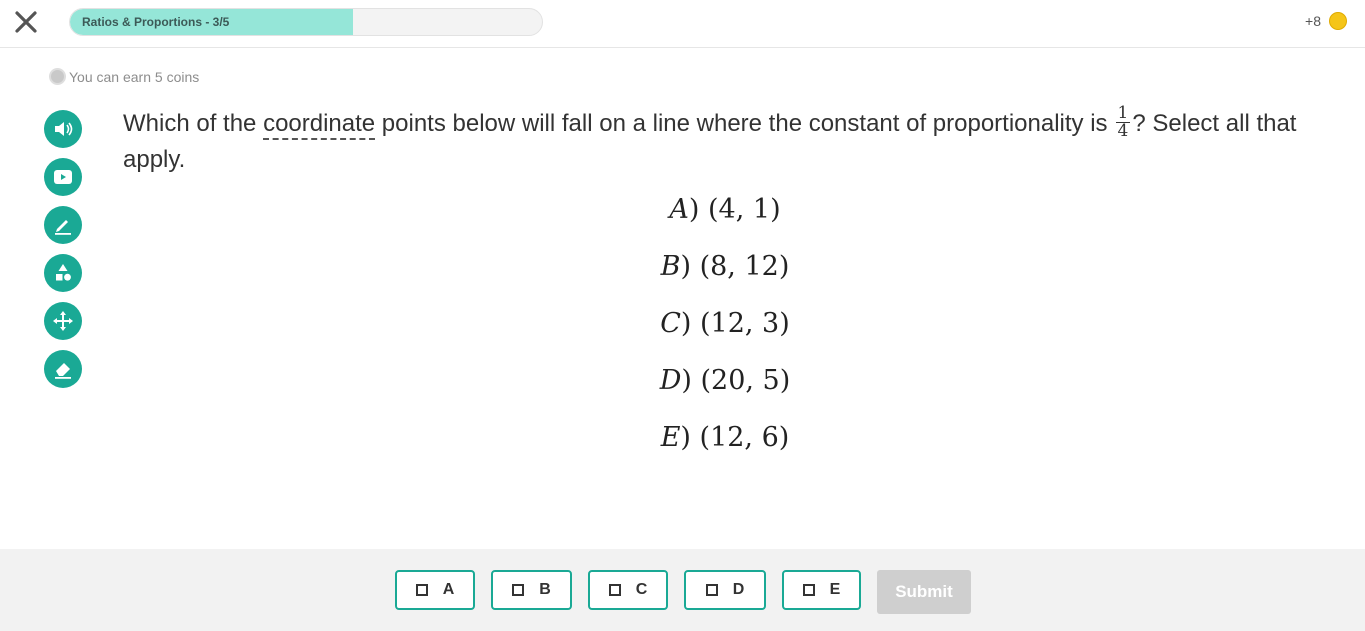 The width and height of the screenshot is (1365, 631). I want to click on option-d: D) (20, 5), so click(725, 380).